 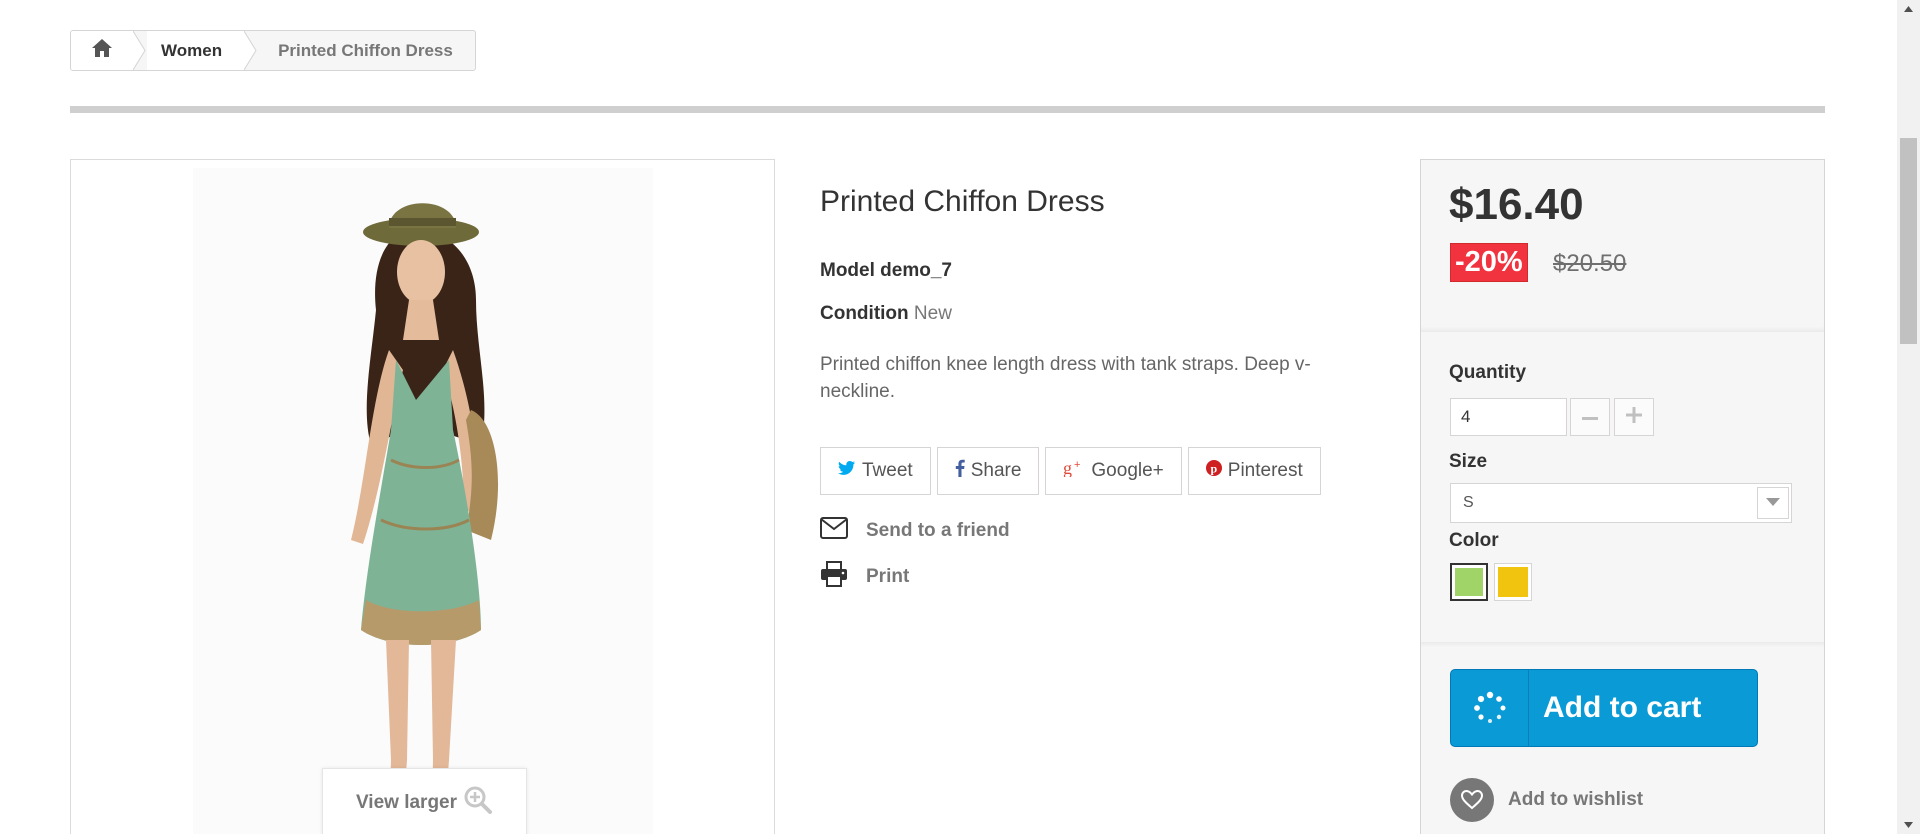 I want to click on add-to-wishlist-link: Add to wishlist, so click(x=1546, y=800).